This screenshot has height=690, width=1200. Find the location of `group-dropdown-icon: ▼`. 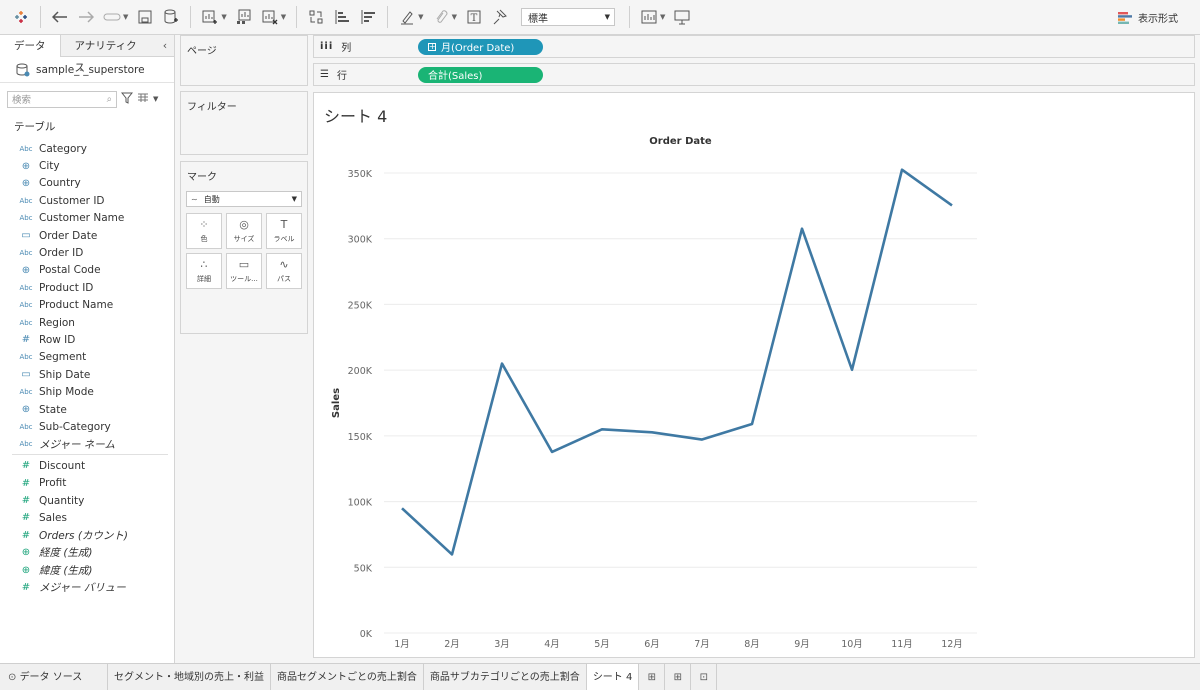

group-dropdown-icon: ▼ is located at coordinates (454, 17).